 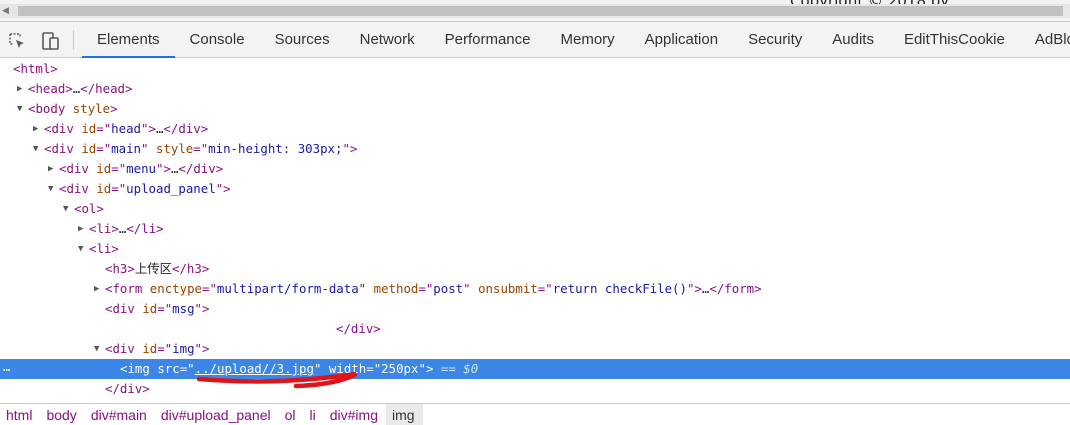 I want to click on dom-node-li: ▼ <li>, so click(x=535, y=249).